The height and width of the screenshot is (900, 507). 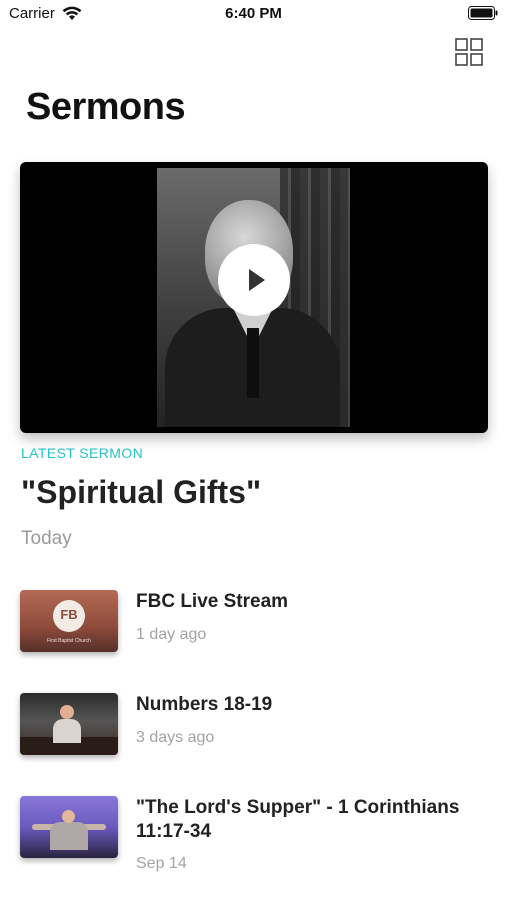 I want to click on sermon-date: 1 day ago, so click(x=171, y=634).